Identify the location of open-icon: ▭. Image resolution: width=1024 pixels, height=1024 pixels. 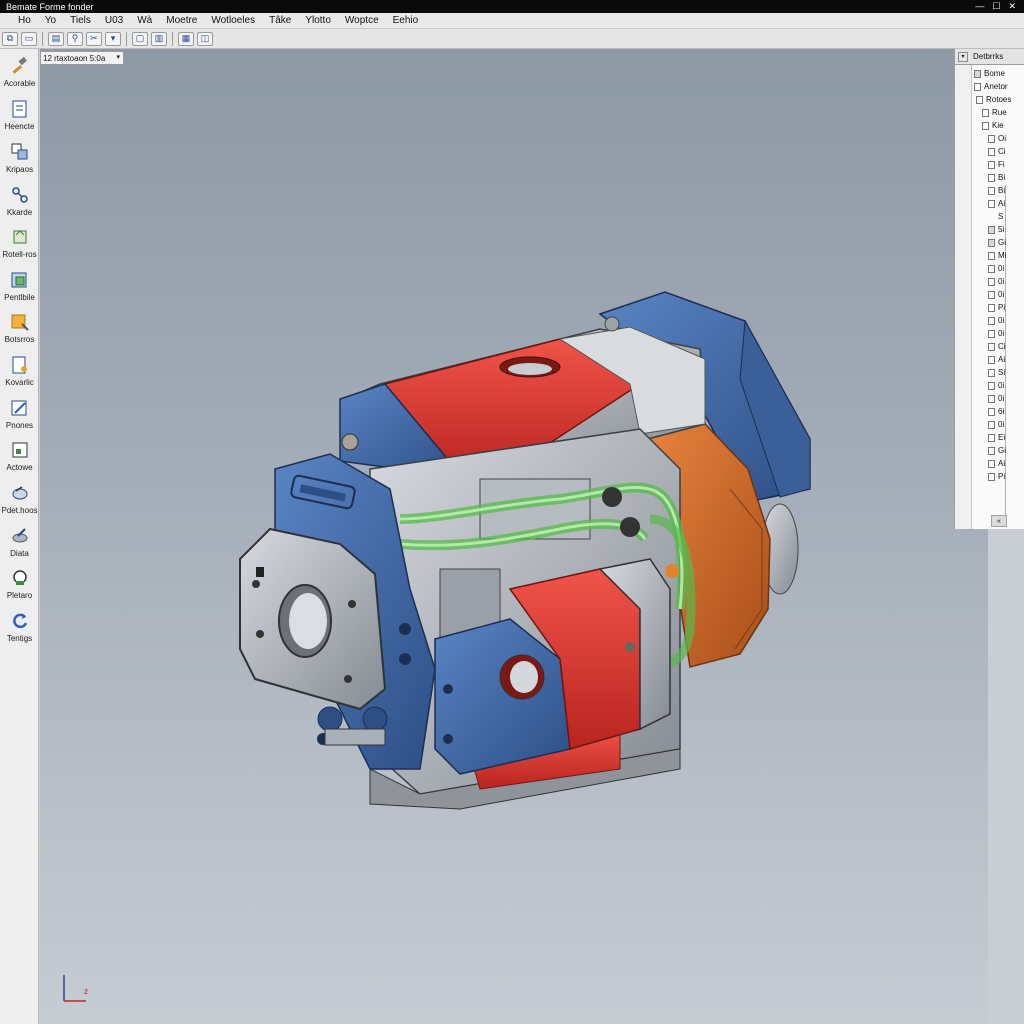
(29, 38).